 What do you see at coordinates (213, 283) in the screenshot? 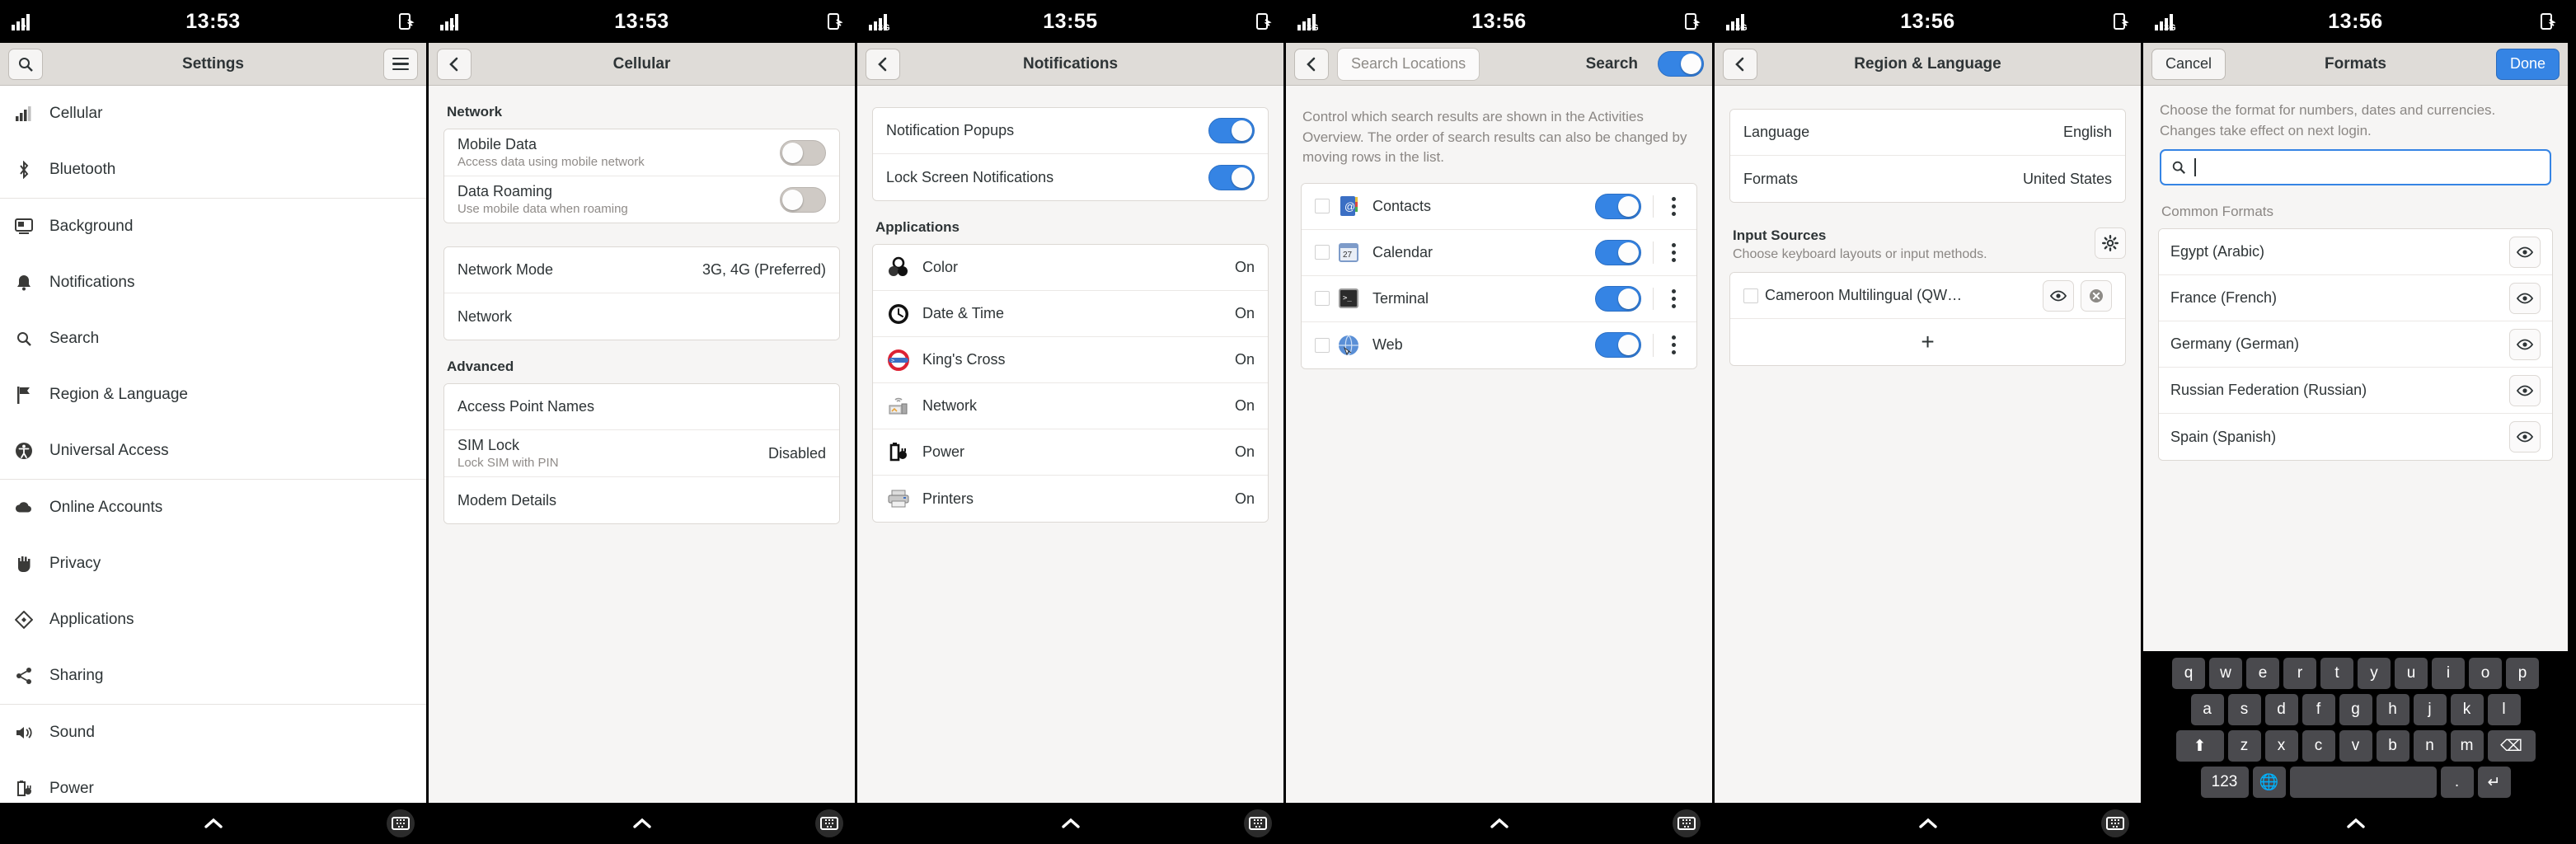
I see `sidebar-item-notifications: Notifications` at bounding box center [213, 283].